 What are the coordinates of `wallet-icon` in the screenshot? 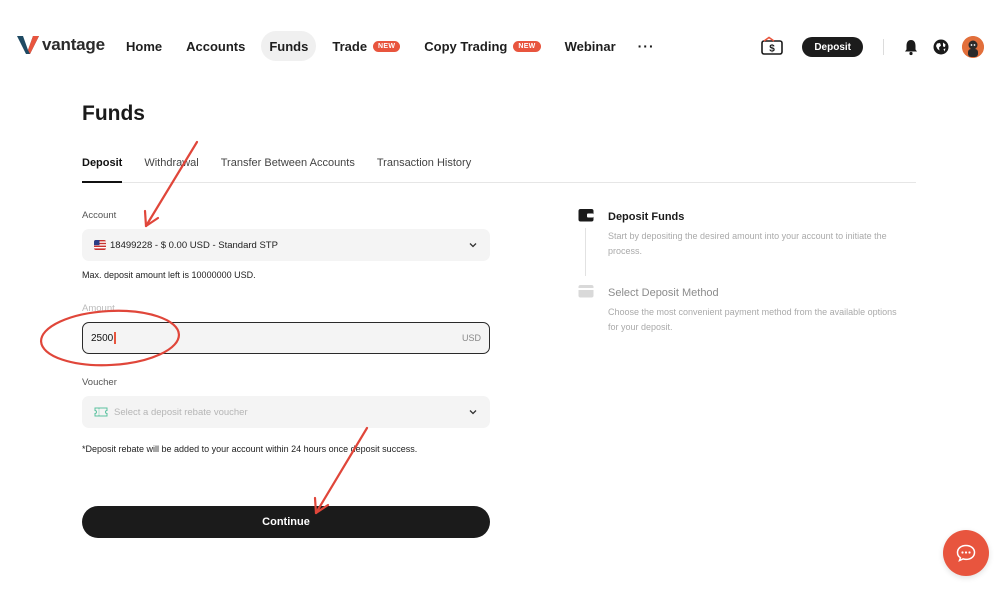 It's located at (586, 215).